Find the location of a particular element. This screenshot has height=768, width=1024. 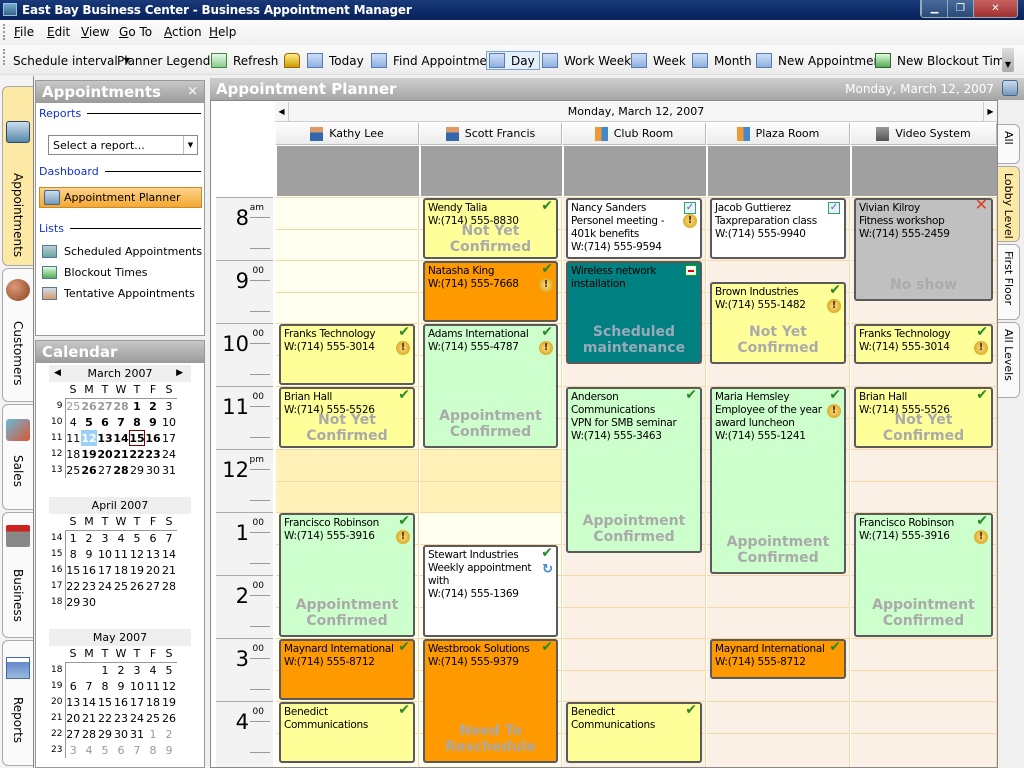

resource-header: Video System is located at coordinates (924, 134).